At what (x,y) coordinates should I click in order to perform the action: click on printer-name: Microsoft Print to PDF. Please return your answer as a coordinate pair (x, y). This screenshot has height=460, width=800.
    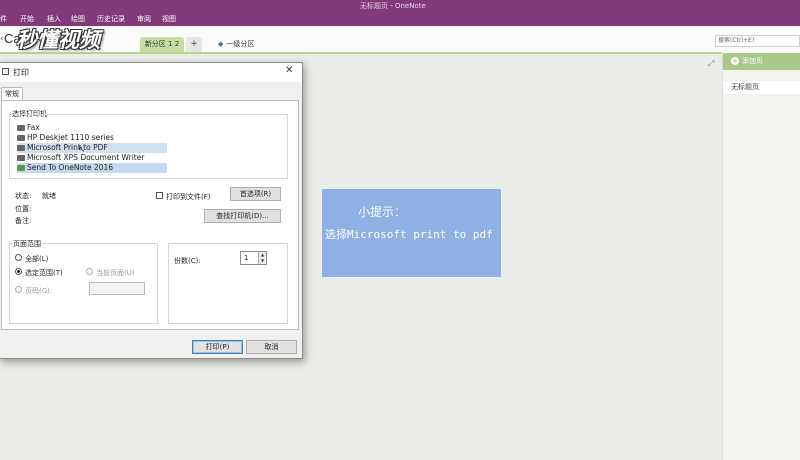
    Looking at the image, I should click on (67, 147).